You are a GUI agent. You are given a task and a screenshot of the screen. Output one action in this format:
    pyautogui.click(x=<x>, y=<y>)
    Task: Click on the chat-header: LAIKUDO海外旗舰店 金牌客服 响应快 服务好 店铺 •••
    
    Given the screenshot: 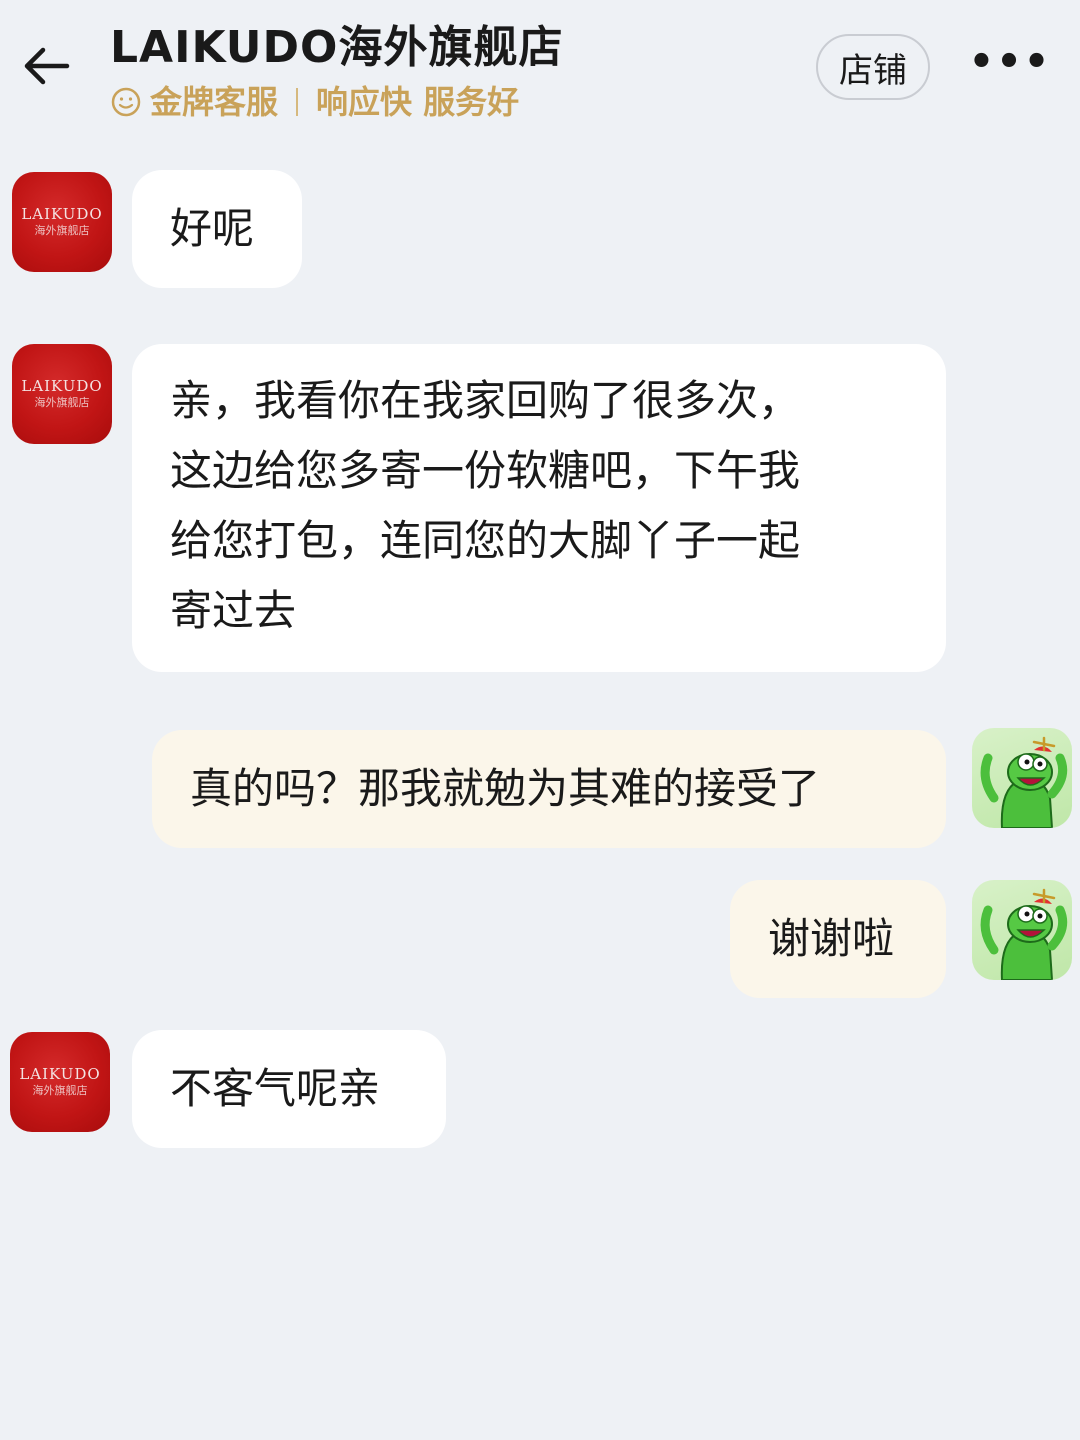 What is the action you would take?
    pyautogui.click(x=540, y=75)
    